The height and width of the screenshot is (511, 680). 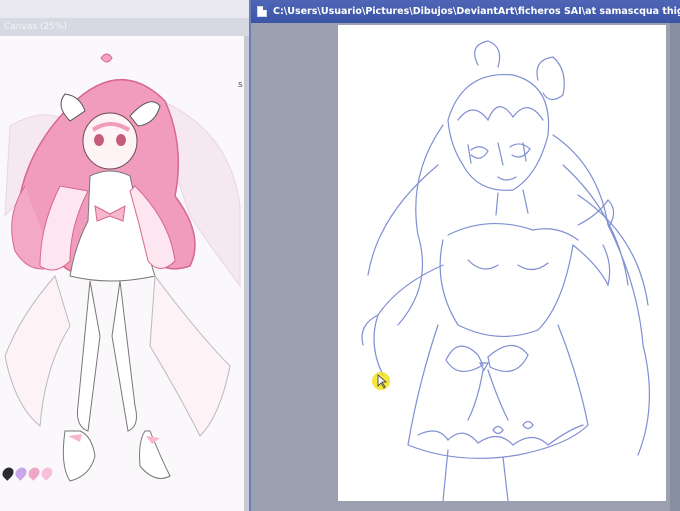 What do you see at coordinates (381, 381) in the screenshot?
I see `pen-cursor-icon` at bounding box center [381, 381].